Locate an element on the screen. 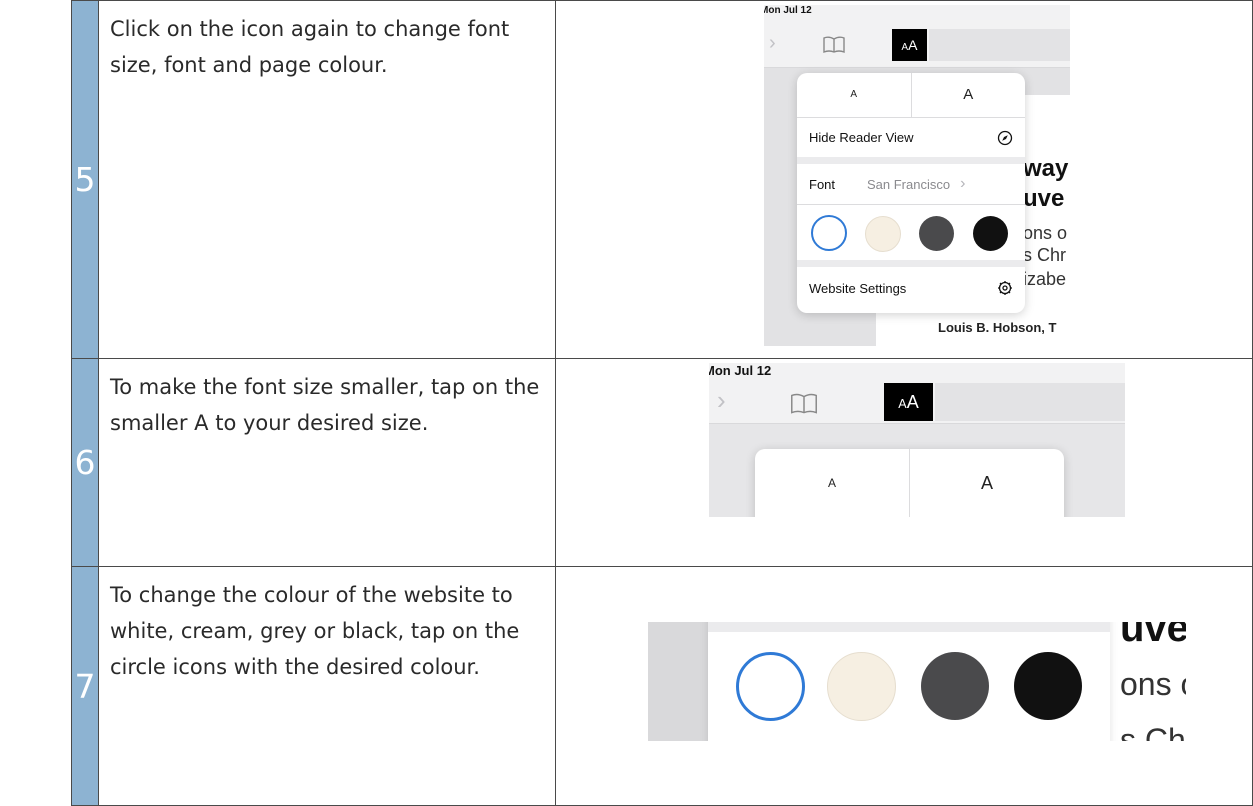 The image size is (1253, 806). theme-color-row is located at coordinates (911, 232).